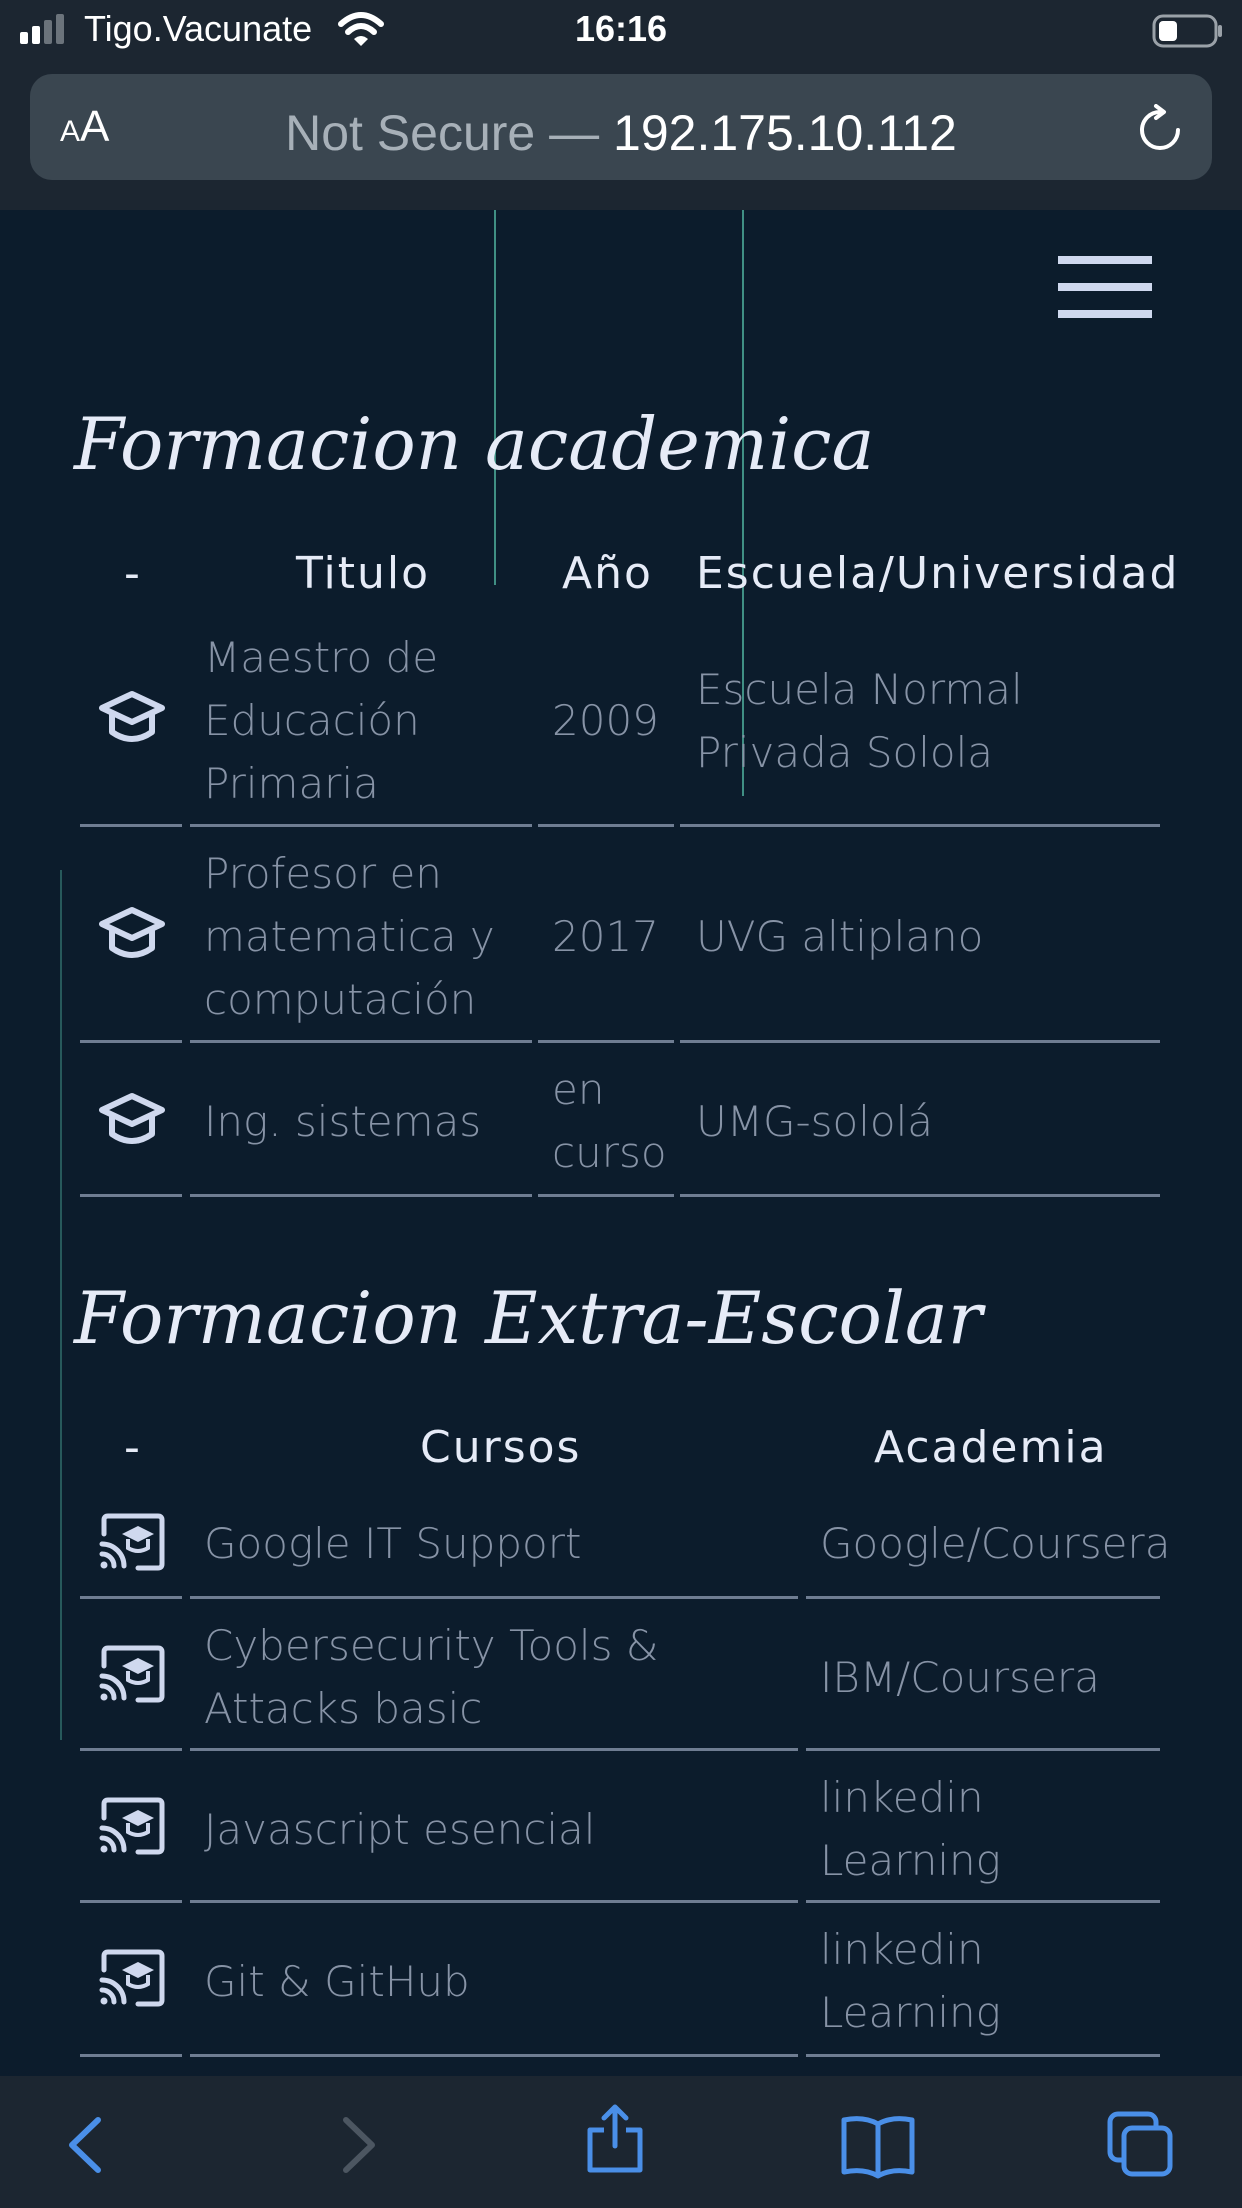 This screenshot has width=1242, height=2208. I want to click on header-escuela: Escuela/Universidad, so click(938, 573).